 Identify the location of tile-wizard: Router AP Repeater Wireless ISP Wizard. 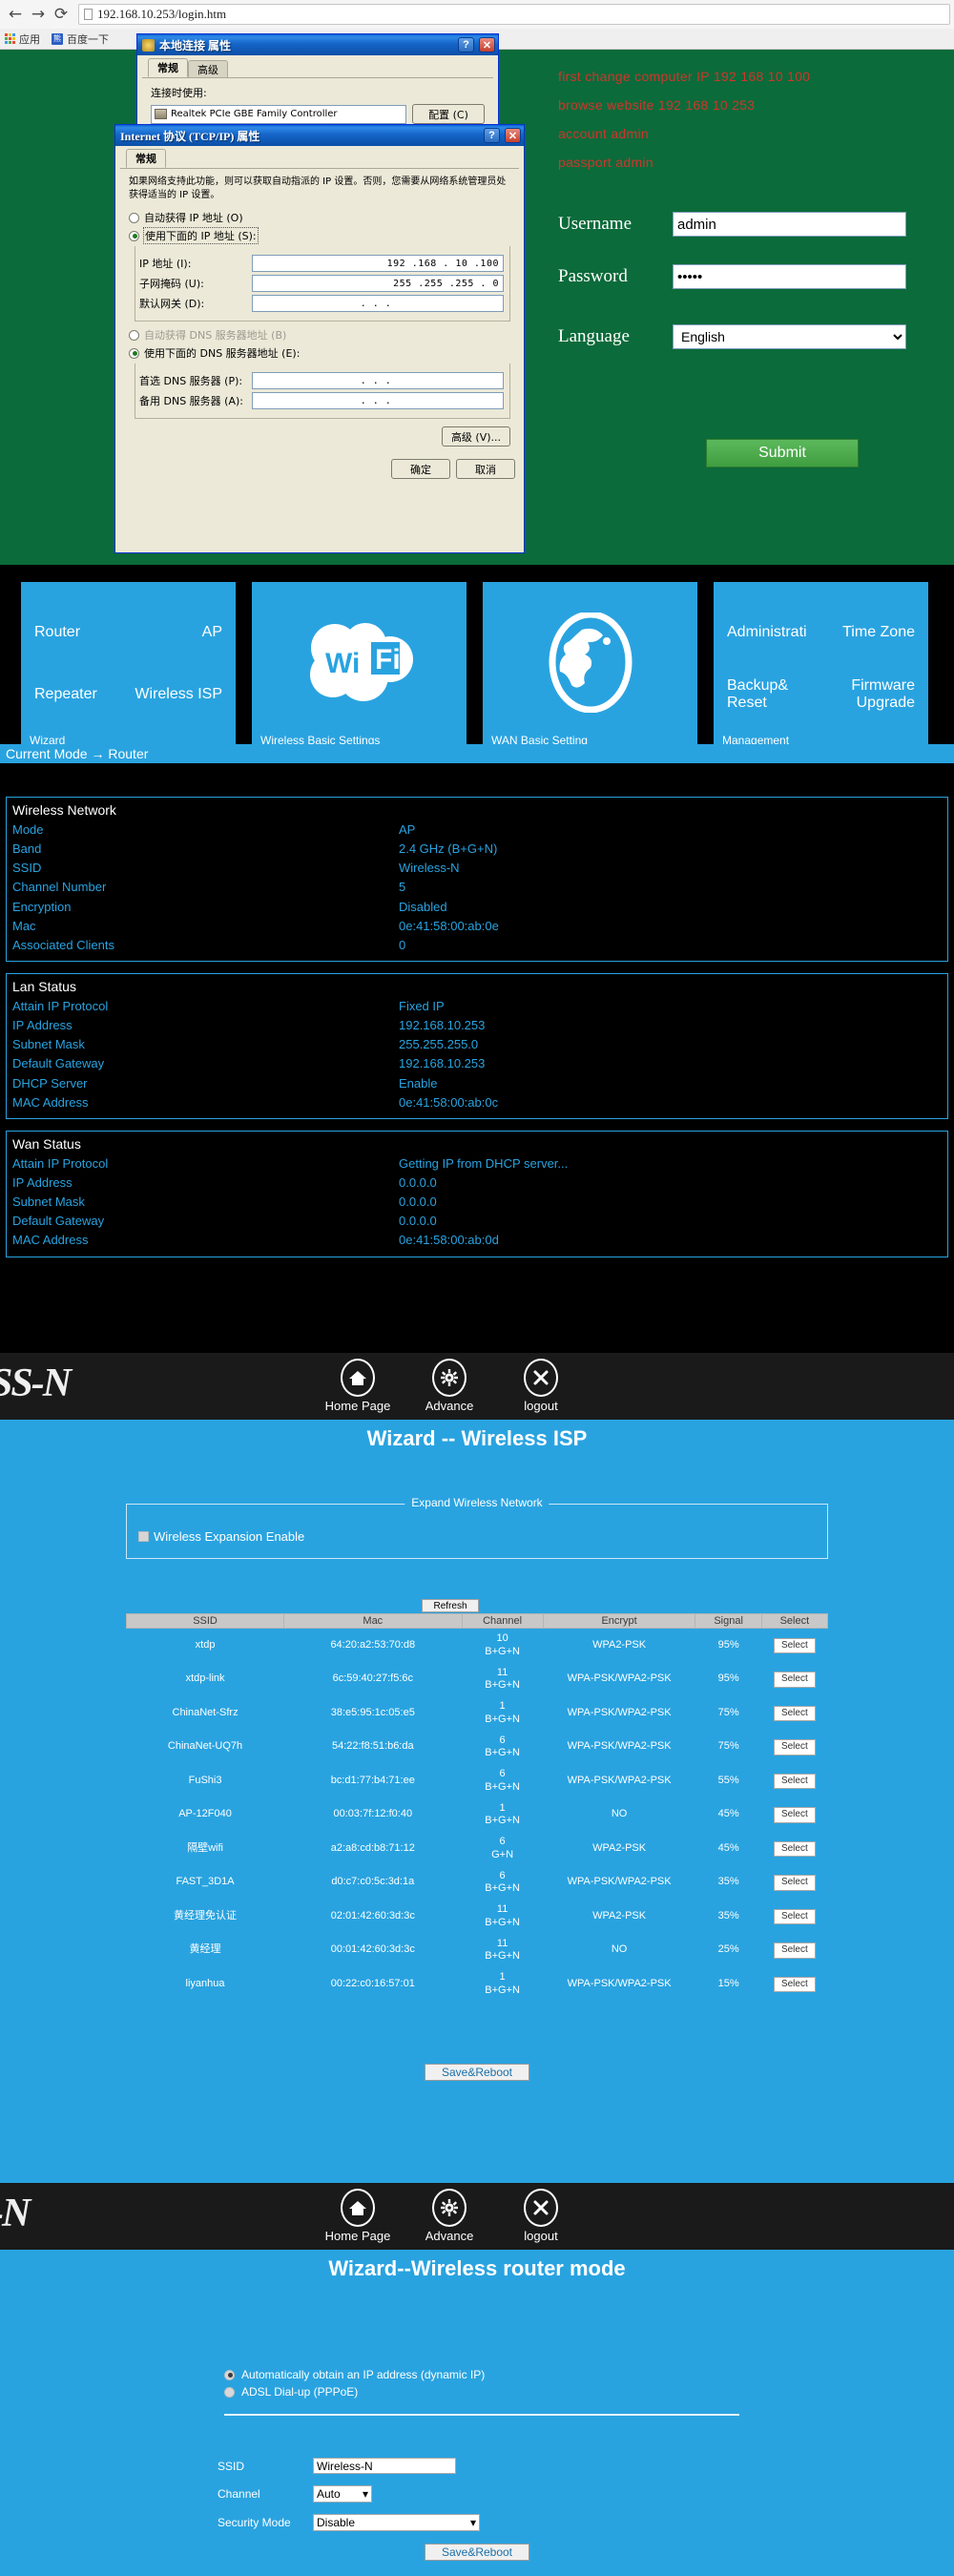
(128, 668).